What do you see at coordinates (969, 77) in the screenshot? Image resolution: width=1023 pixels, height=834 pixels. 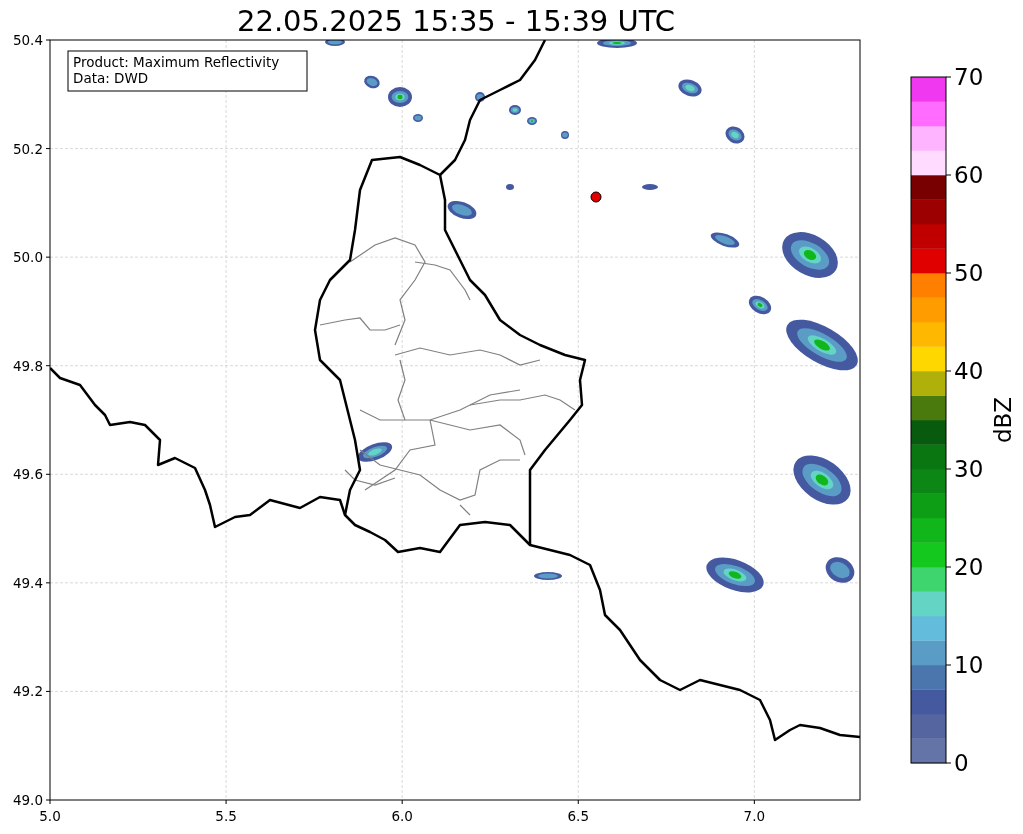 I see `colorbar-tick-label: 70` at bounding box center [969, 77].